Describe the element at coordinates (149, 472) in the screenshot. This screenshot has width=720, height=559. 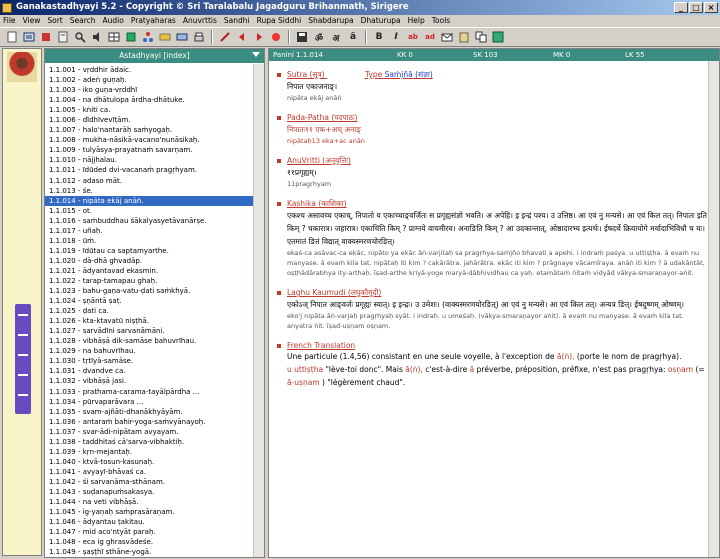
I see `index-row: 1.1.041 - avyayī-bhāvaś ca.` at that location.